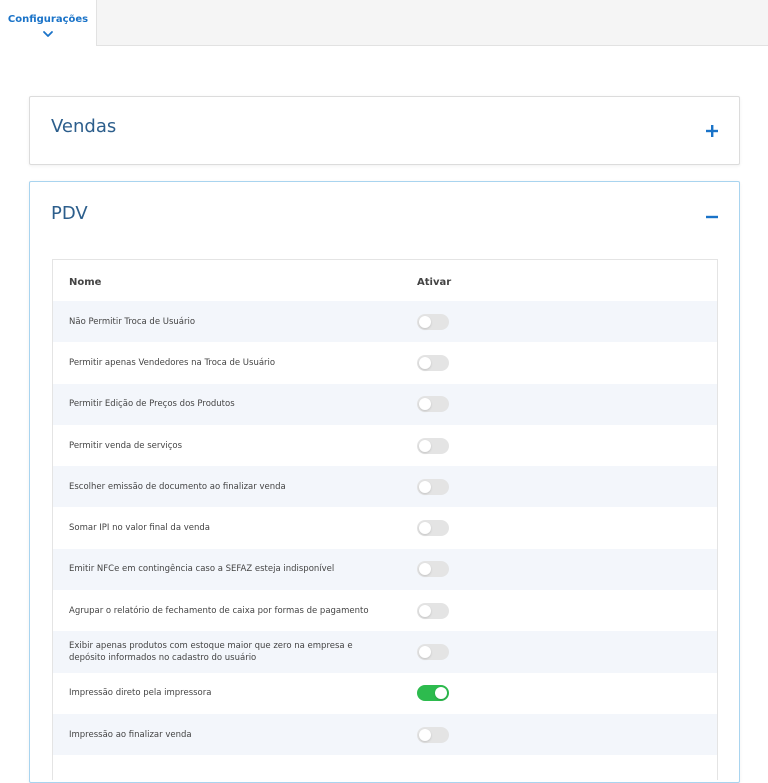  I want to click on table-row: Somar IPI no valor final da venda, so click(385, 527).